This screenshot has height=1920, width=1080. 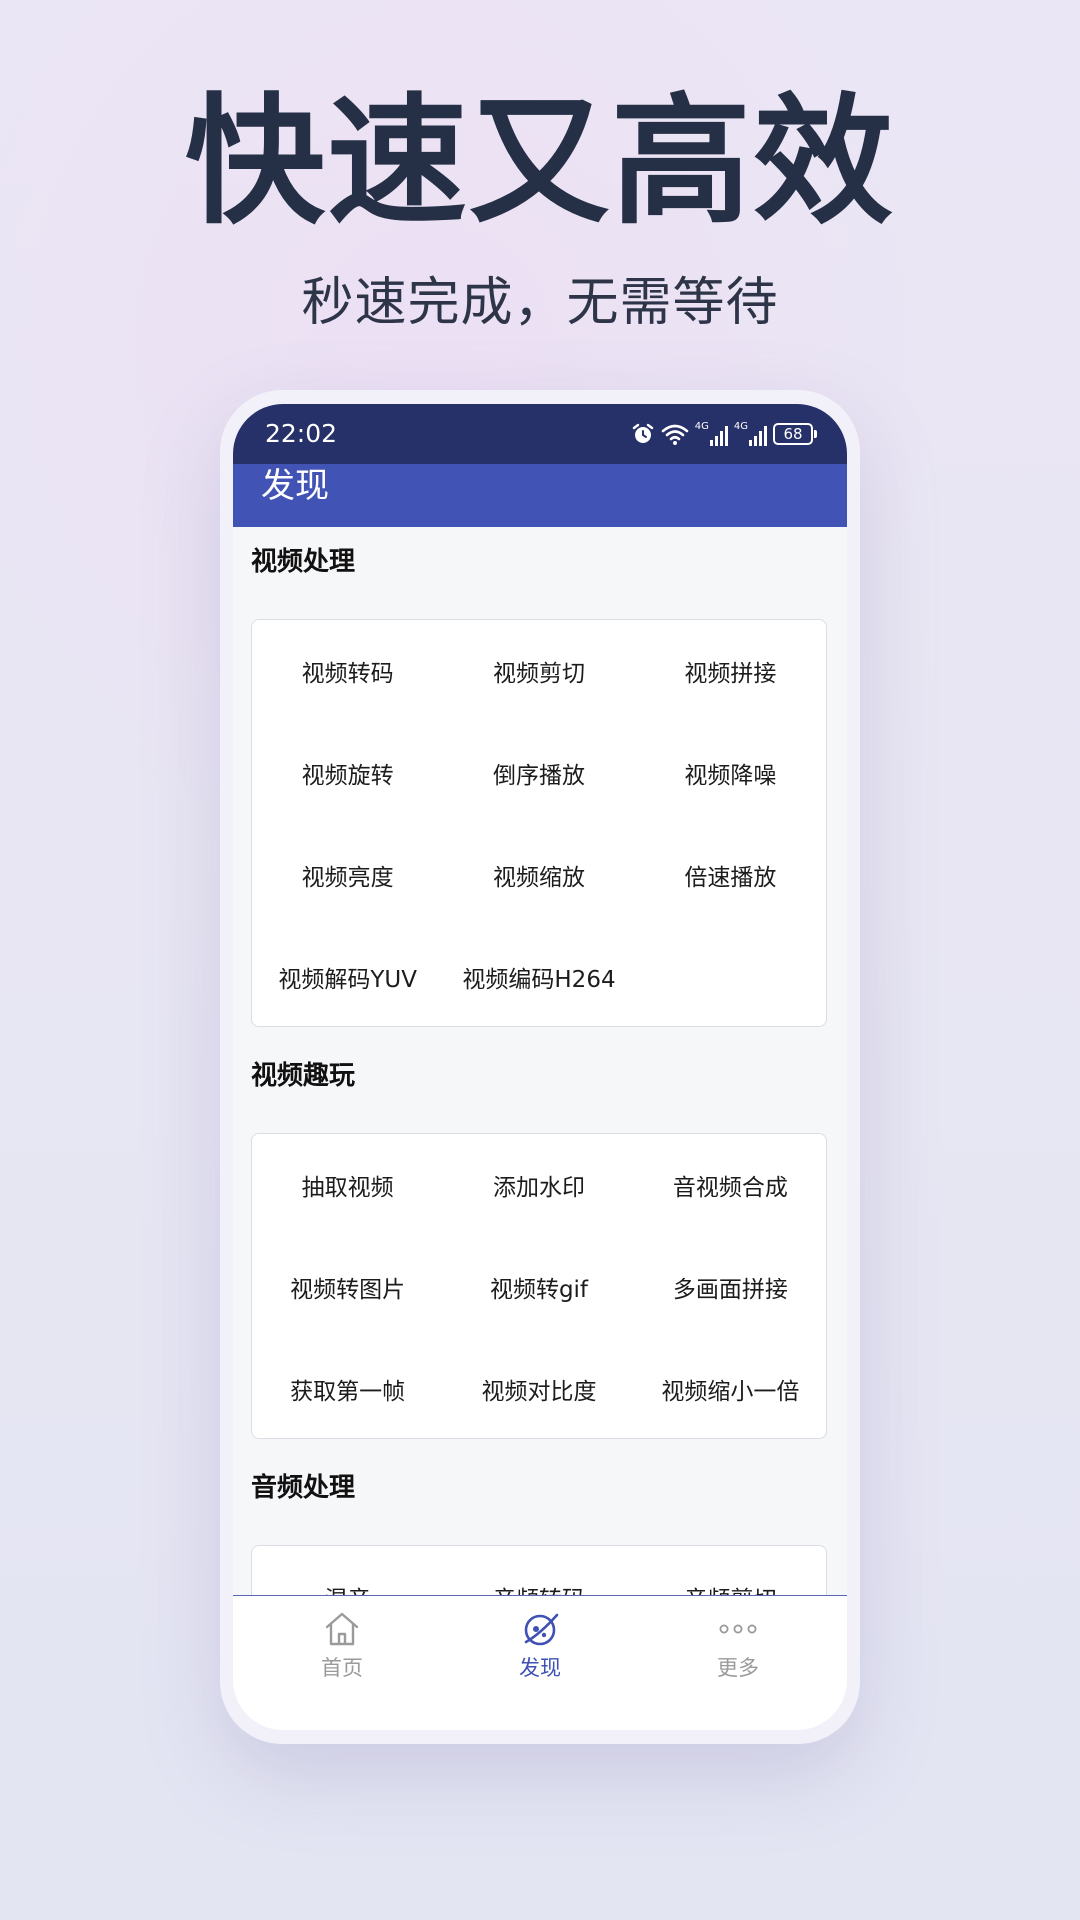 I want to click on tab-home: 首页, so click(x=342, y=1644).